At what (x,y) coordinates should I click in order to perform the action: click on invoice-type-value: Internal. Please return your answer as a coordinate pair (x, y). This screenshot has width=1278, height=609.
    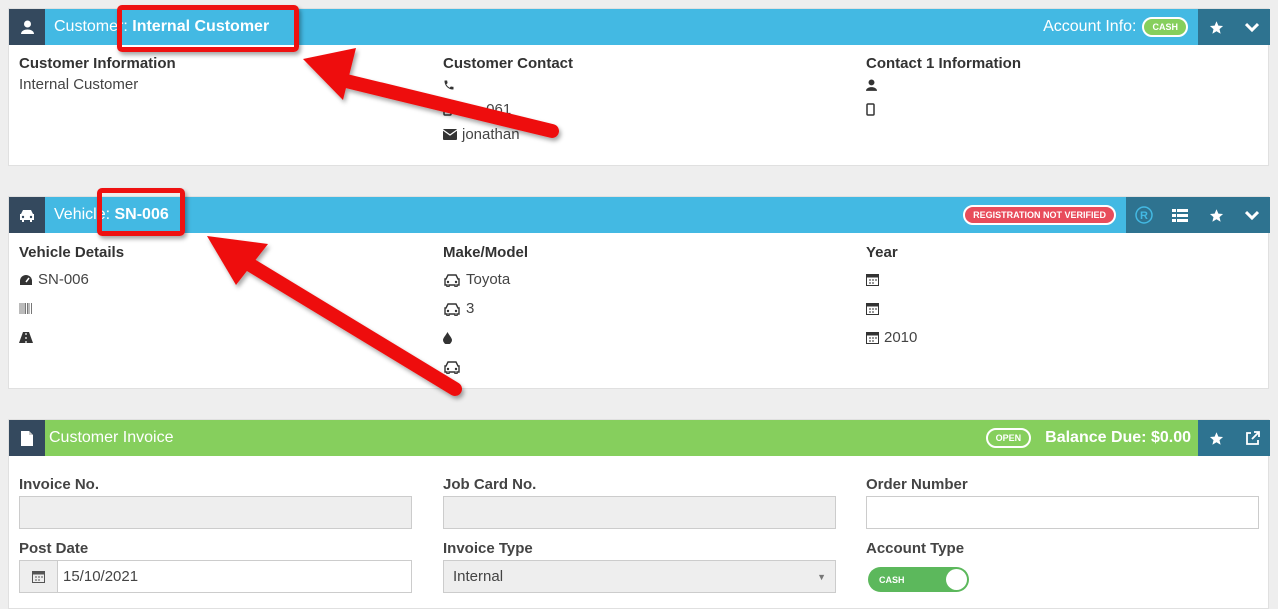
    Looking at the image, I should click on (478, 576).